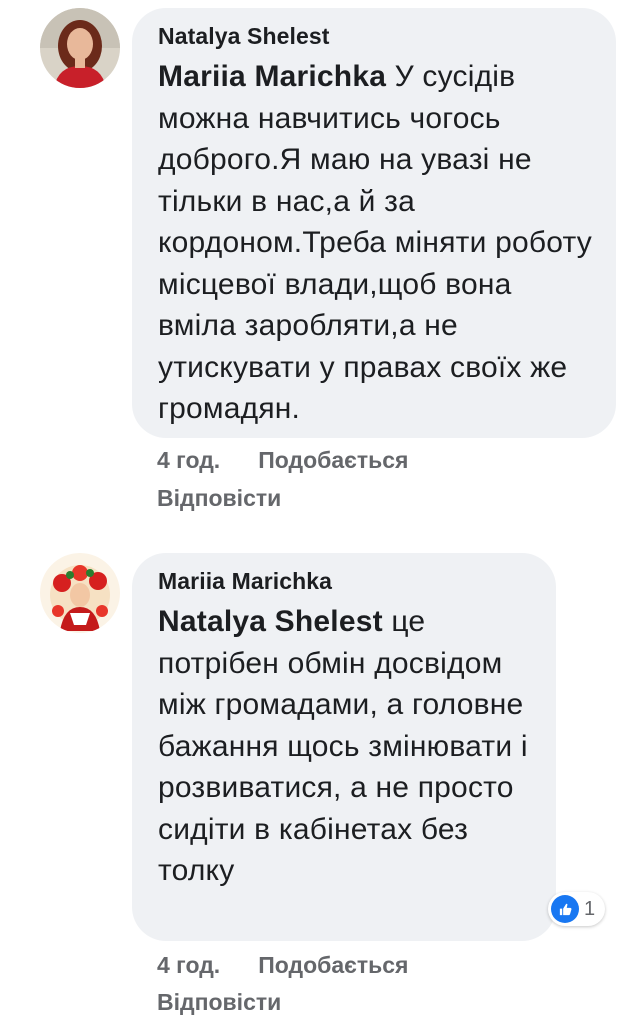 The height and width of the screenshot is (1025, 640). What do you see at coordinates (345, 581) in the screenshot?
I see `comment-author: Mariia Marichka` at bounding box center [345, 581].